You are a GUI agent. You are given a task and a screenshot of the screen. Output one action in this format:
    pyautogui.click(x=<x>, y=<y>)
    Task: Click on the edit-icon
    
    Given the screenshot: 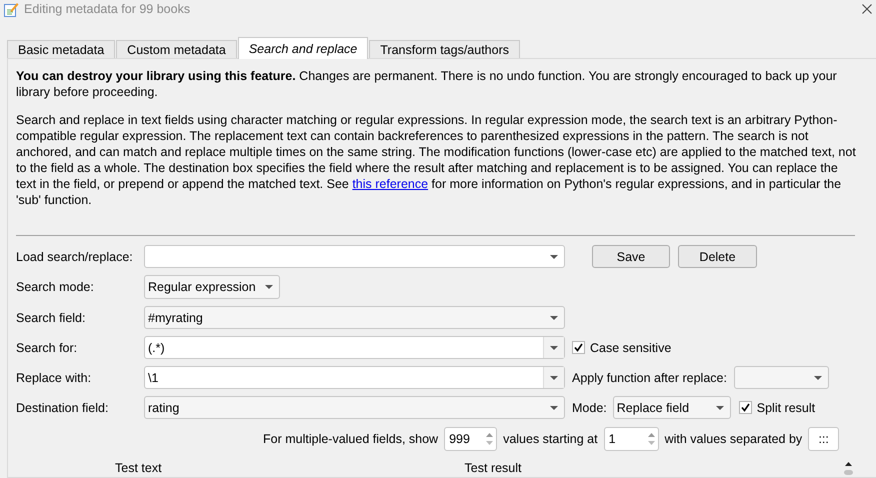 What is the action you would take?
    pyautogui.click(x=11, y=9)
    